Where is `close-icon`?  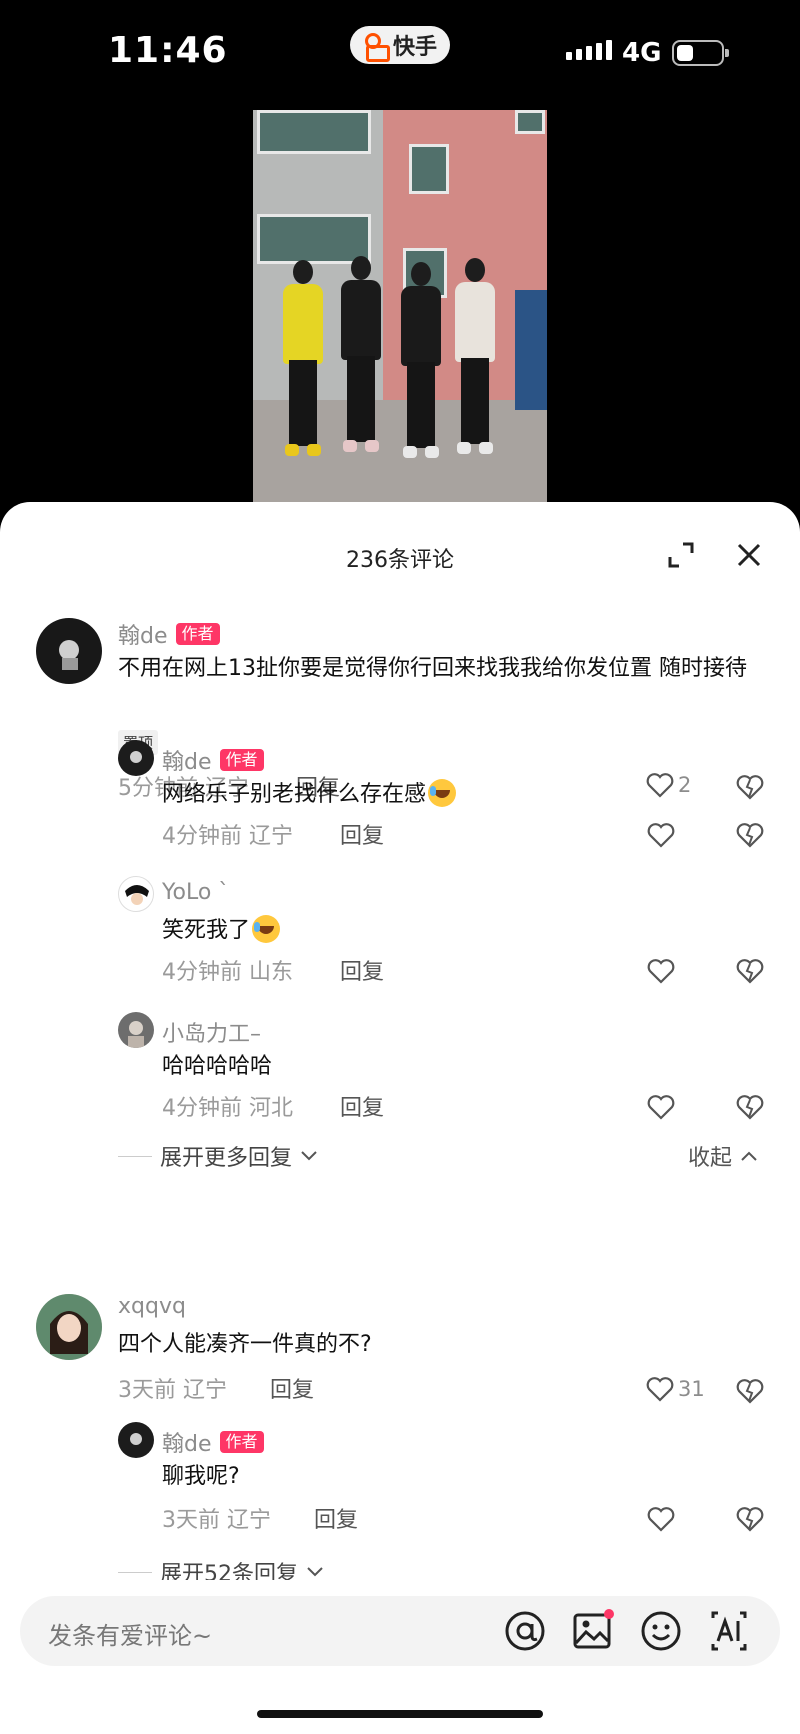
close-icon is located at coordinates (749, 555).